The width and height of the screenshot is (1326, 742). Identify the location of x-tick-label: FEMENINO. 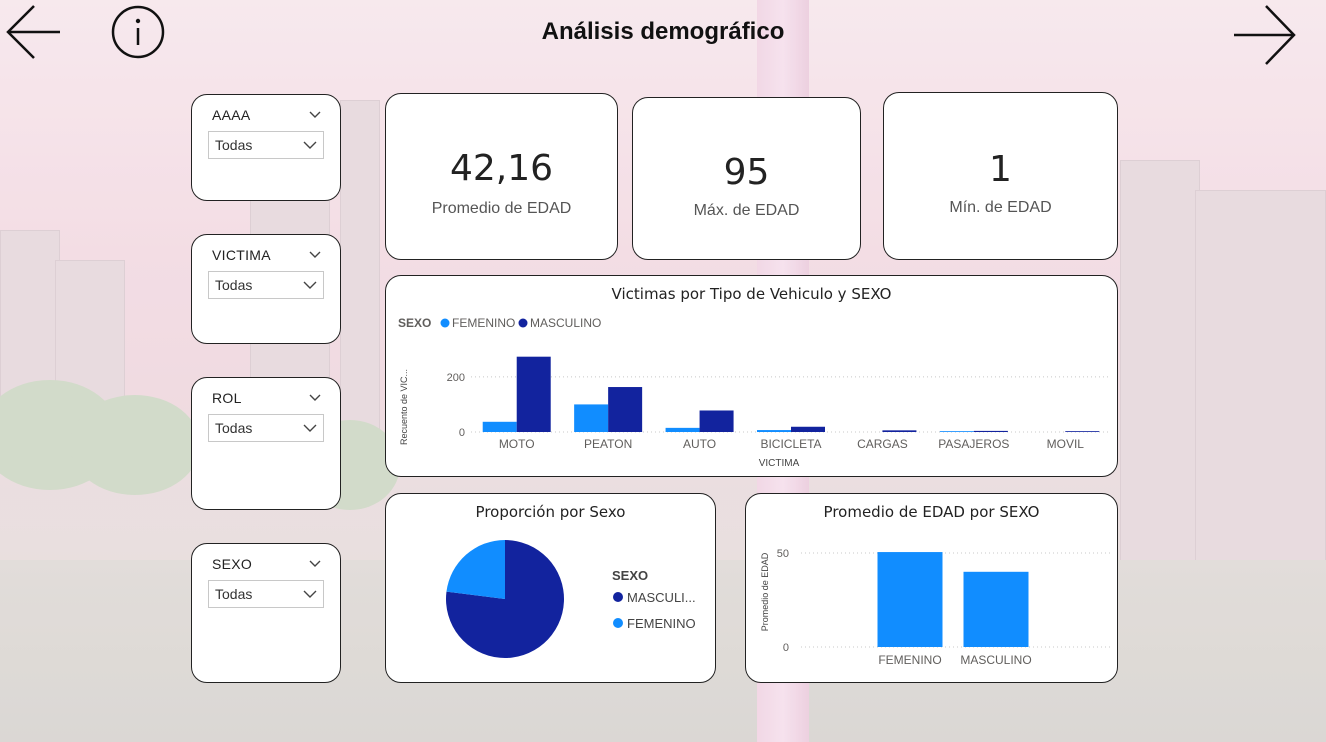
(909, 660).